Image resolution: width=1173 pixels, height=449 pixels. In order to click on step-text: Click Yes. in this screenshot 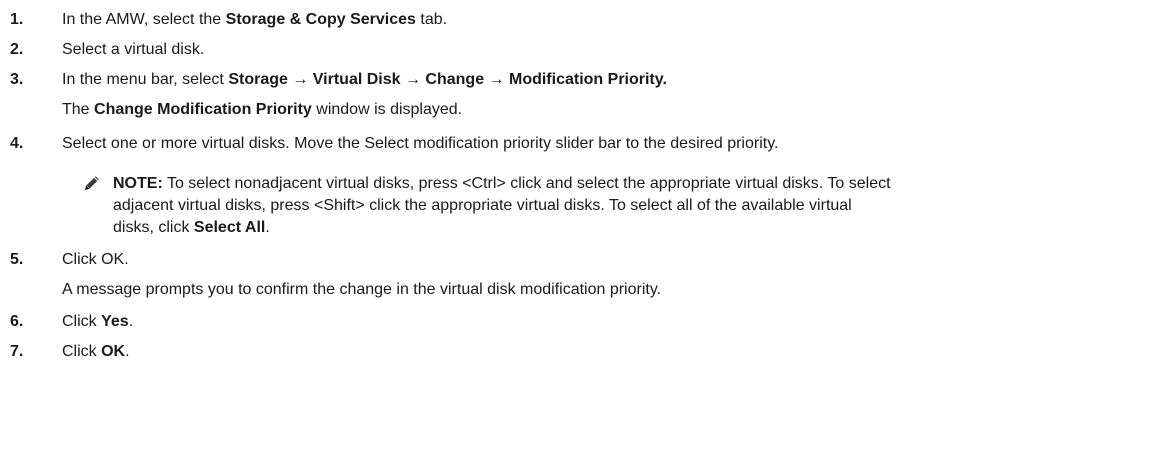, I will do `click(98, 321)`.